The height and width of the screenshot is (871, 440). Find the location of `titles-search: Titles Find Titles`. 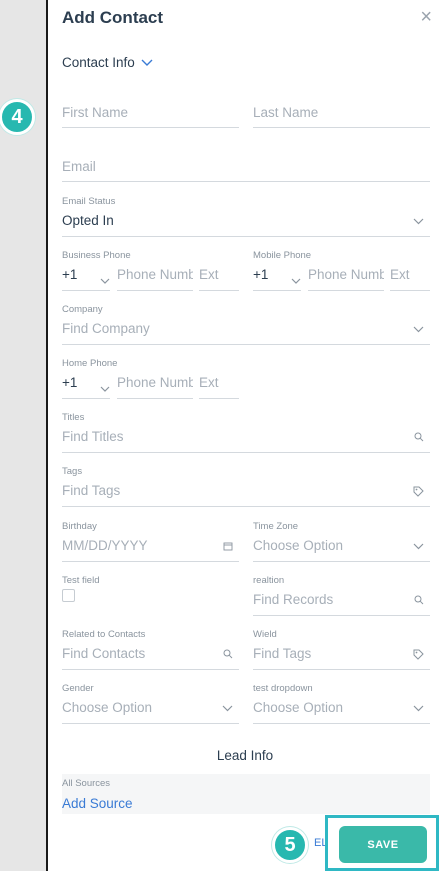

titles-search: Titles Find Titles is located at coordinates (246, 431).